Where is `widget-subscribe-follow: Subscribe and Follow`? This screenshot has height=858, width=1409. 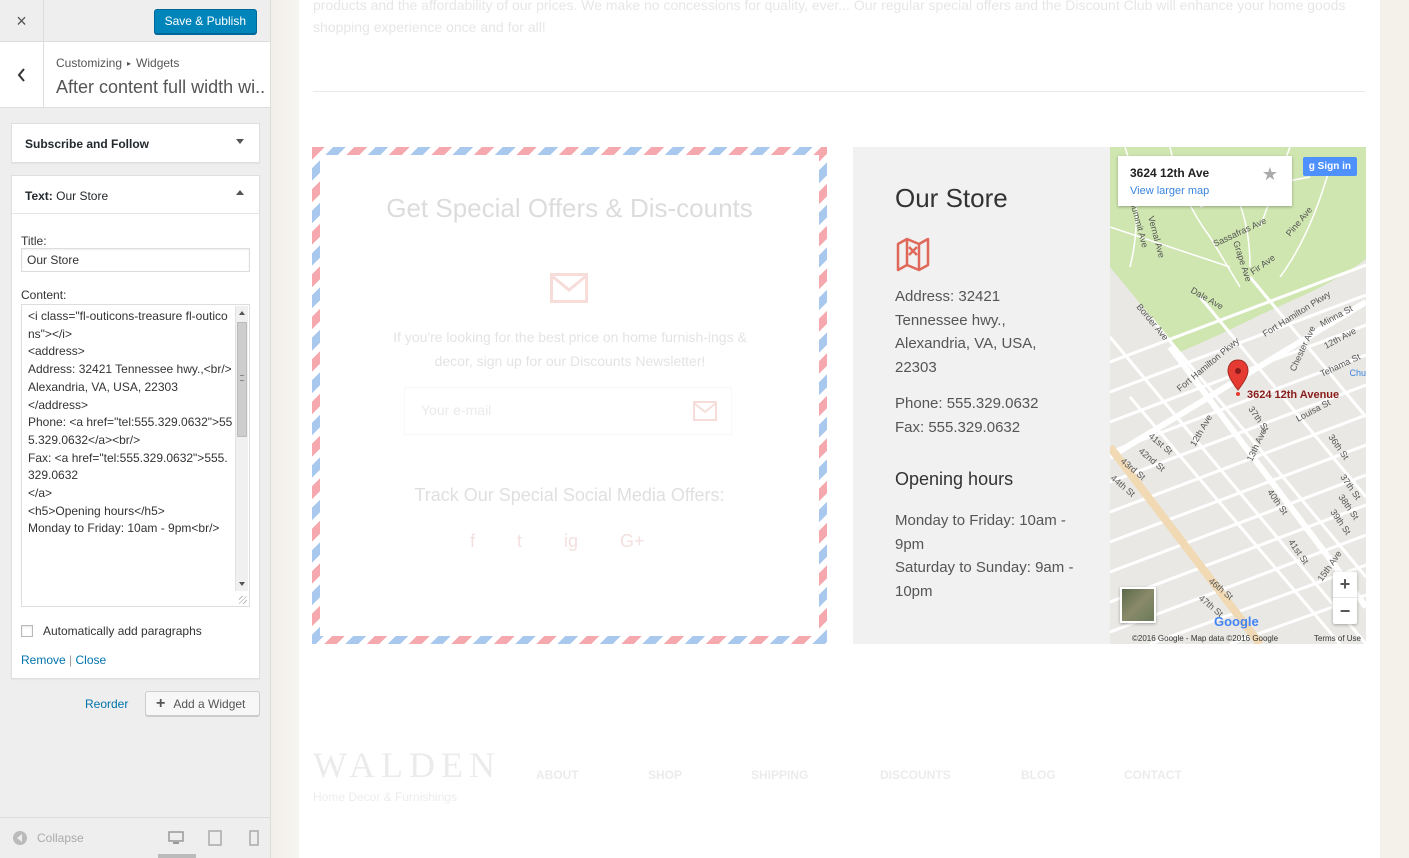 widget-subscribe-follow: Subscribe and Follow is located at coordinates (135, 143).